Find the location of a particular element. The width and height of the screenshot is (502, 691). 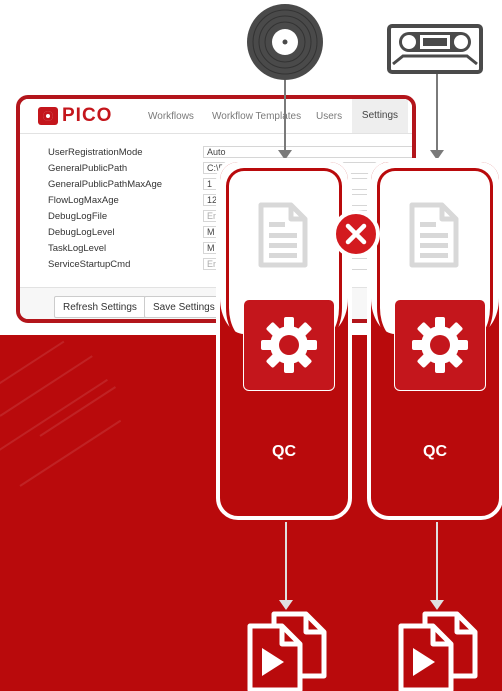

settings-row: UserRegistrationMode Auto is located at coordinates (230, 152).